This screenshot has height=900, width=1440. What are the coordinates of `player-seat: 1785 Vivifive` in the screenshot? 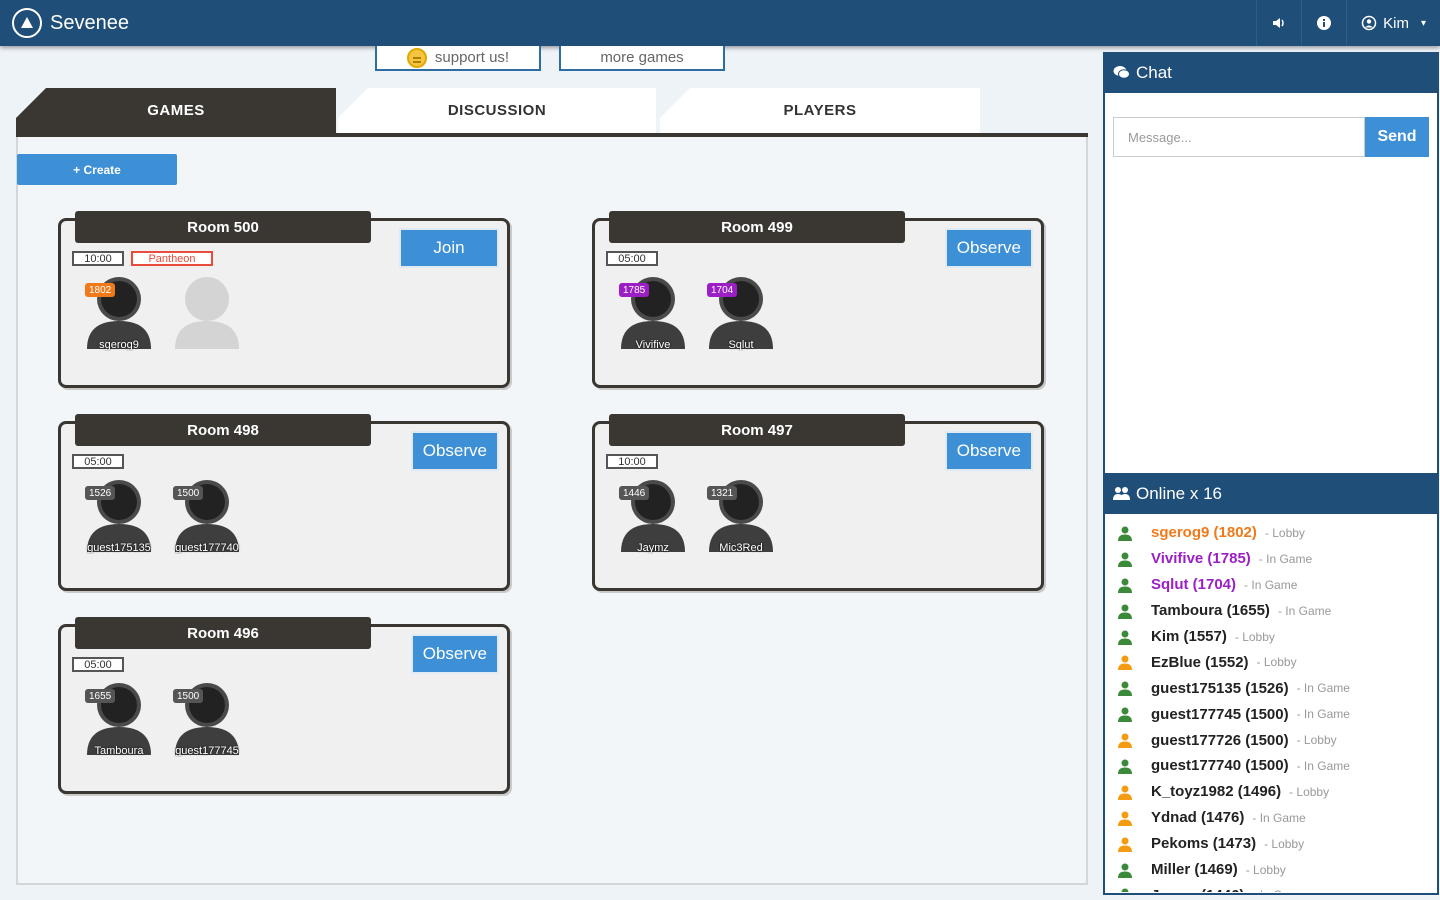 It's located at (653, 315).